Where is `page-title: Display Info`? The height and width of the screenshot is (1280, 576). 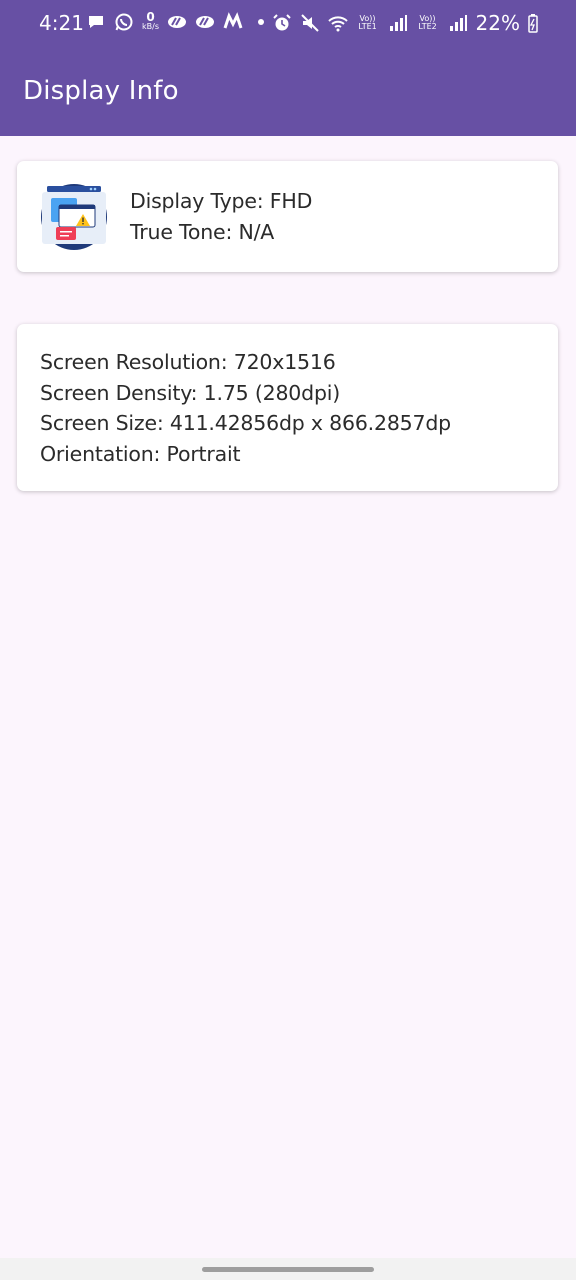 page-title: Display Info is located at coordinates (101, 91).